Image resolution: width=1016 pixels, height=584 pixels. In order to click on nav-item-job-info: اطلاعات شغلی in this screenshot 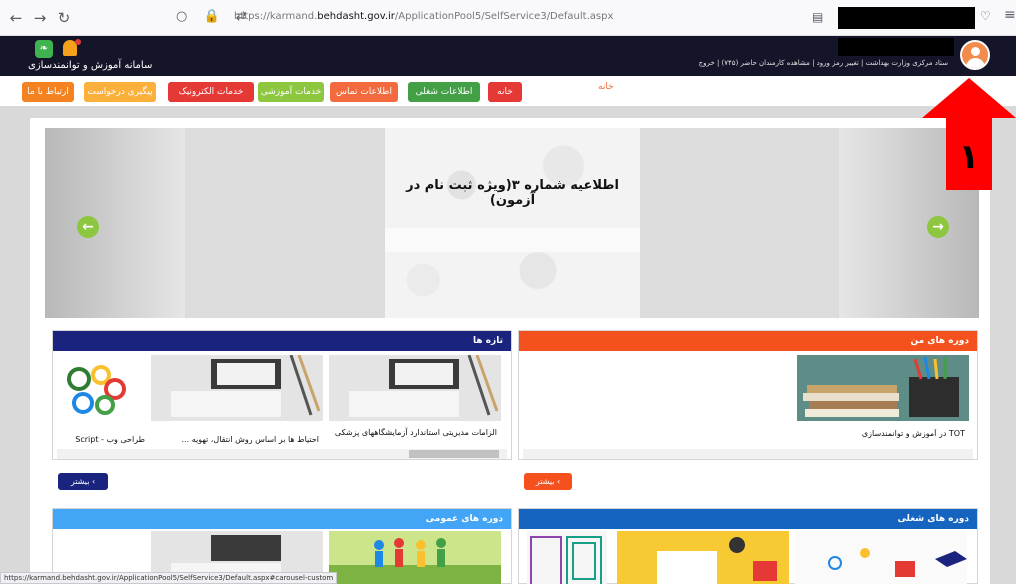, I will do `click(444, 92)`.